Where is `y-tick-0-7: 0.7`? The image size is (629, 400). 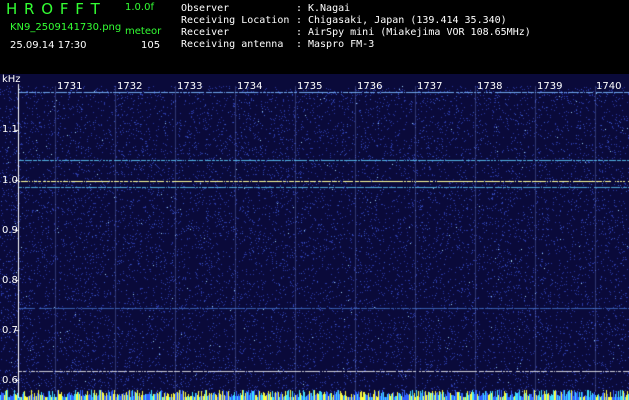
y-tick-0-7: 0.7 is located at coordinates (10, 330).